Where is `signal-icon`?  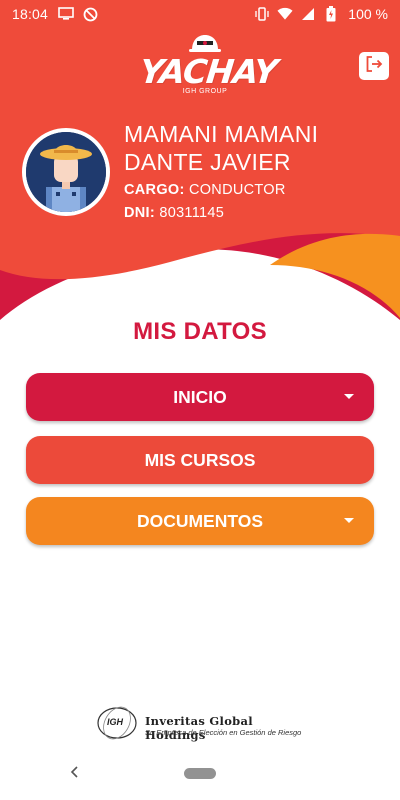
signal-icon is located at coordinates (308, 14).